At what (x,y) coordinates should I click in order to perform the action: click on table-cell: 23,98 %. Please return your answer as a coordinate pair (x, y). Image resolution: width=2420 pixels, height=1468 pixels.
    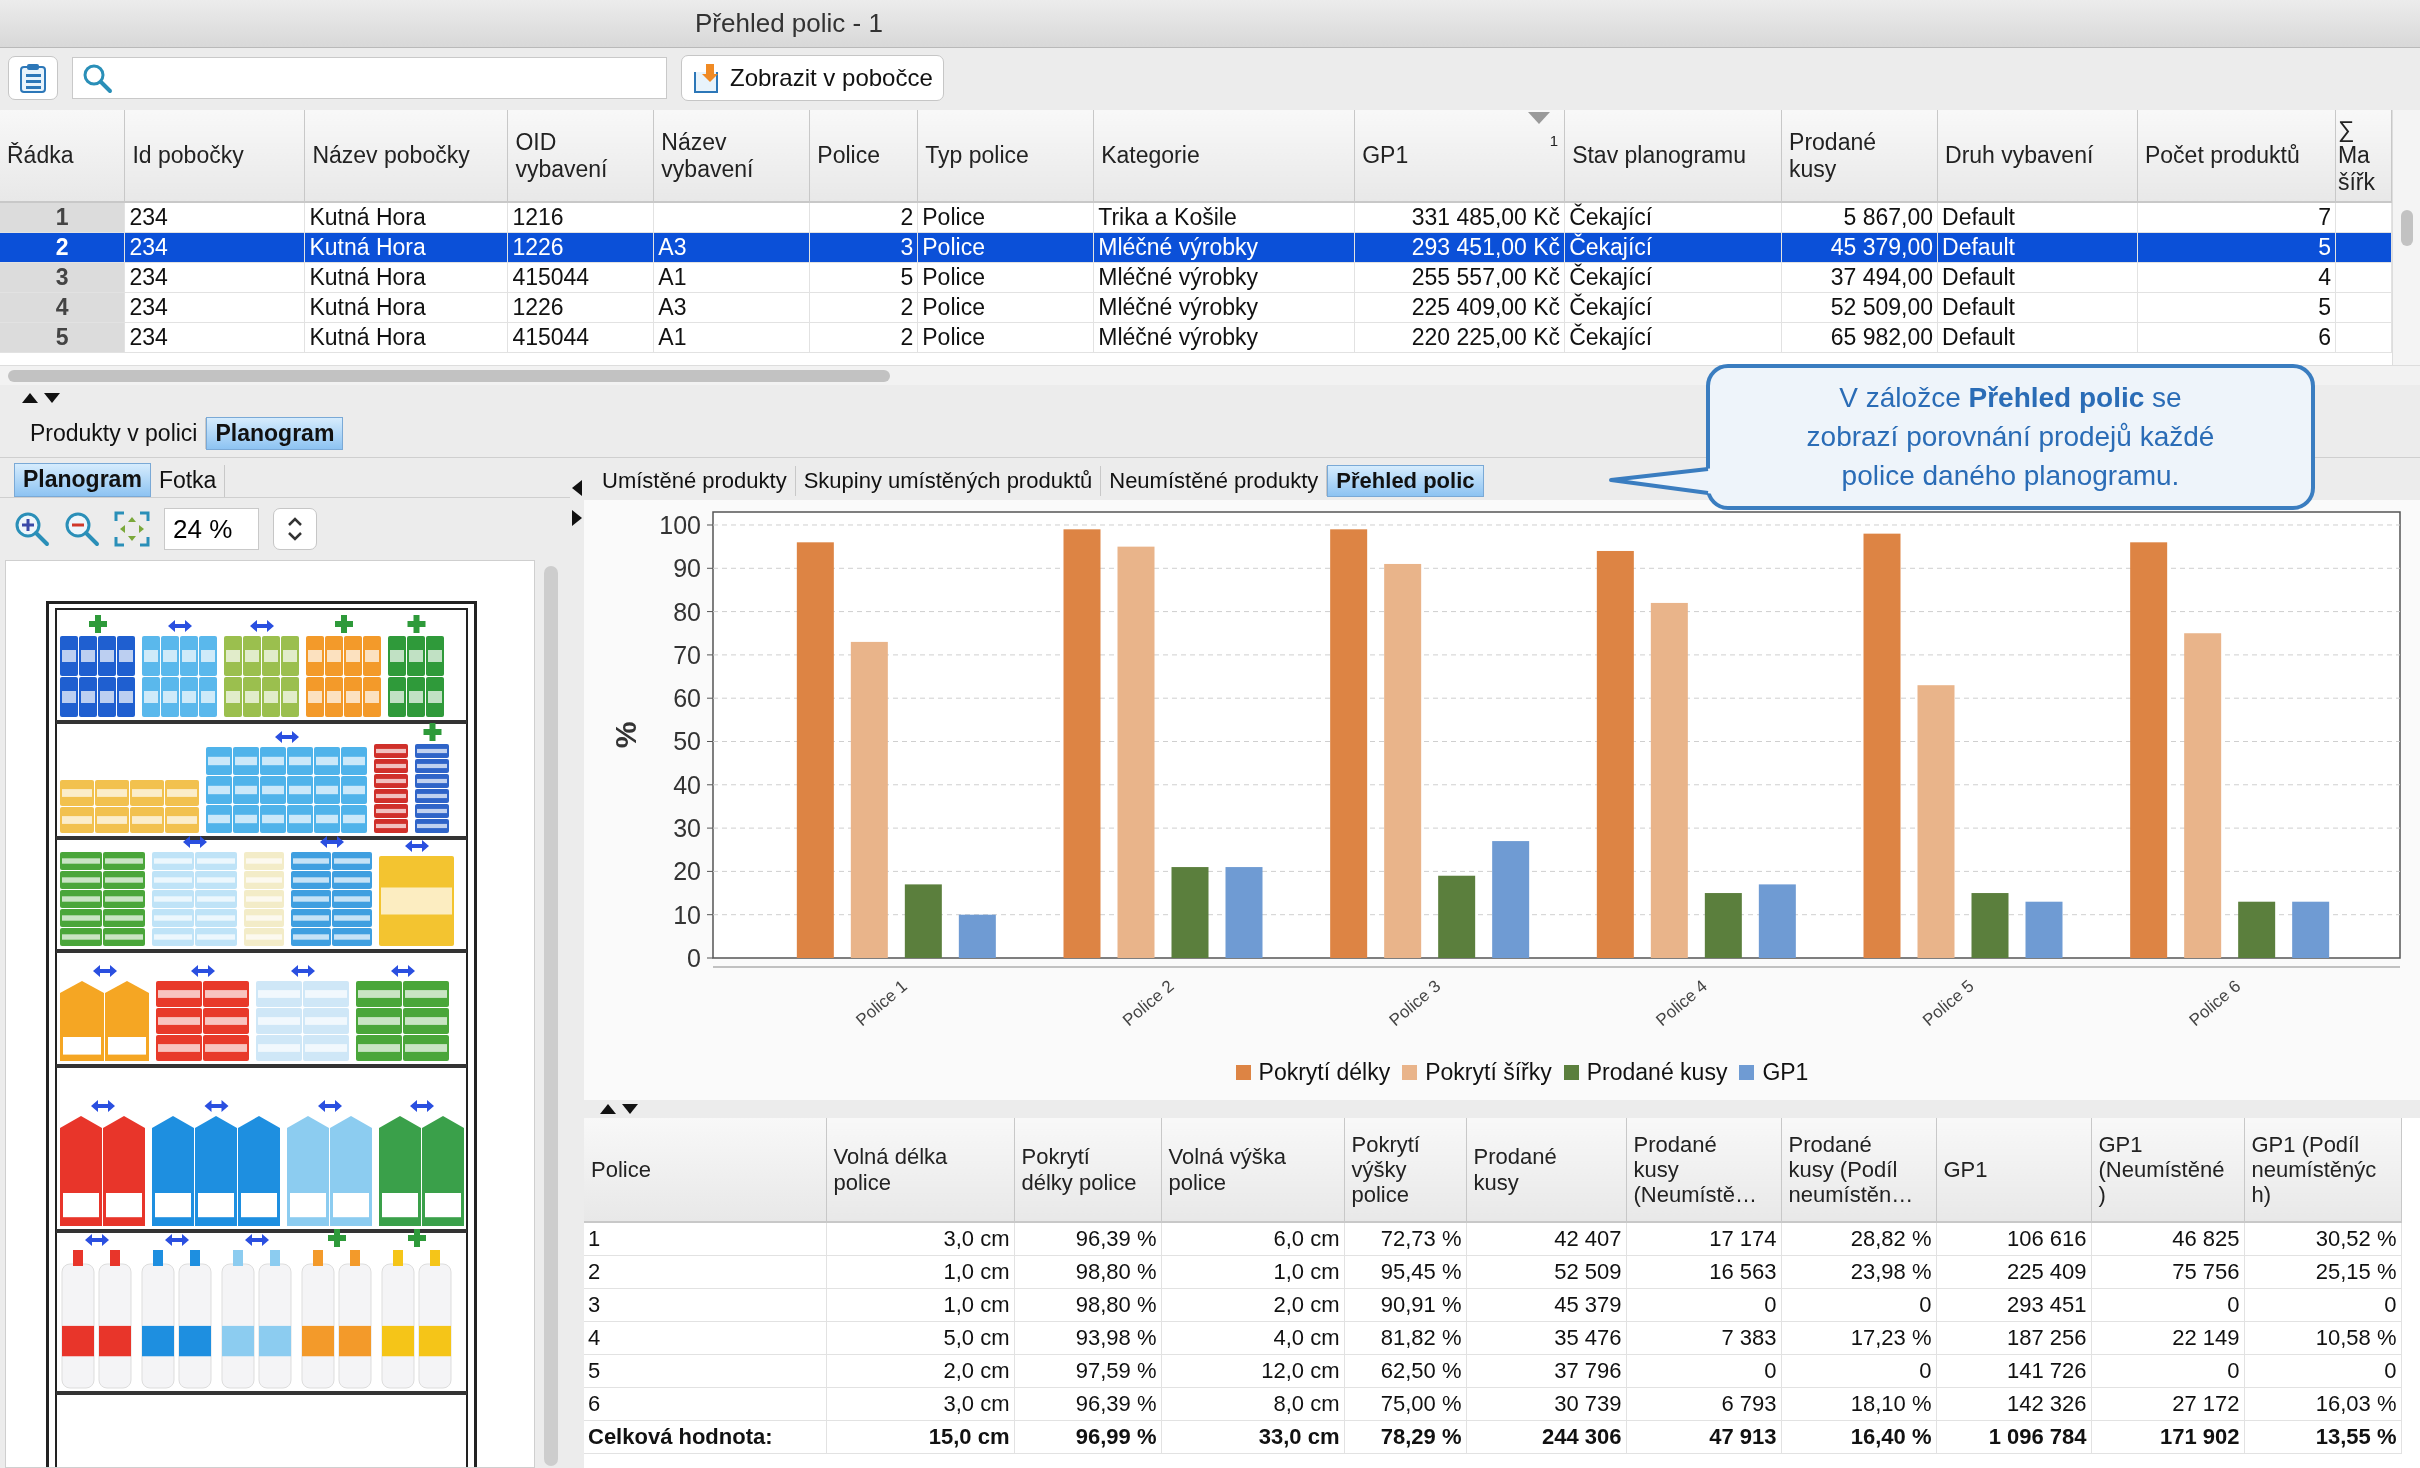
    Looking at the image, I should click on (1858, 1271).